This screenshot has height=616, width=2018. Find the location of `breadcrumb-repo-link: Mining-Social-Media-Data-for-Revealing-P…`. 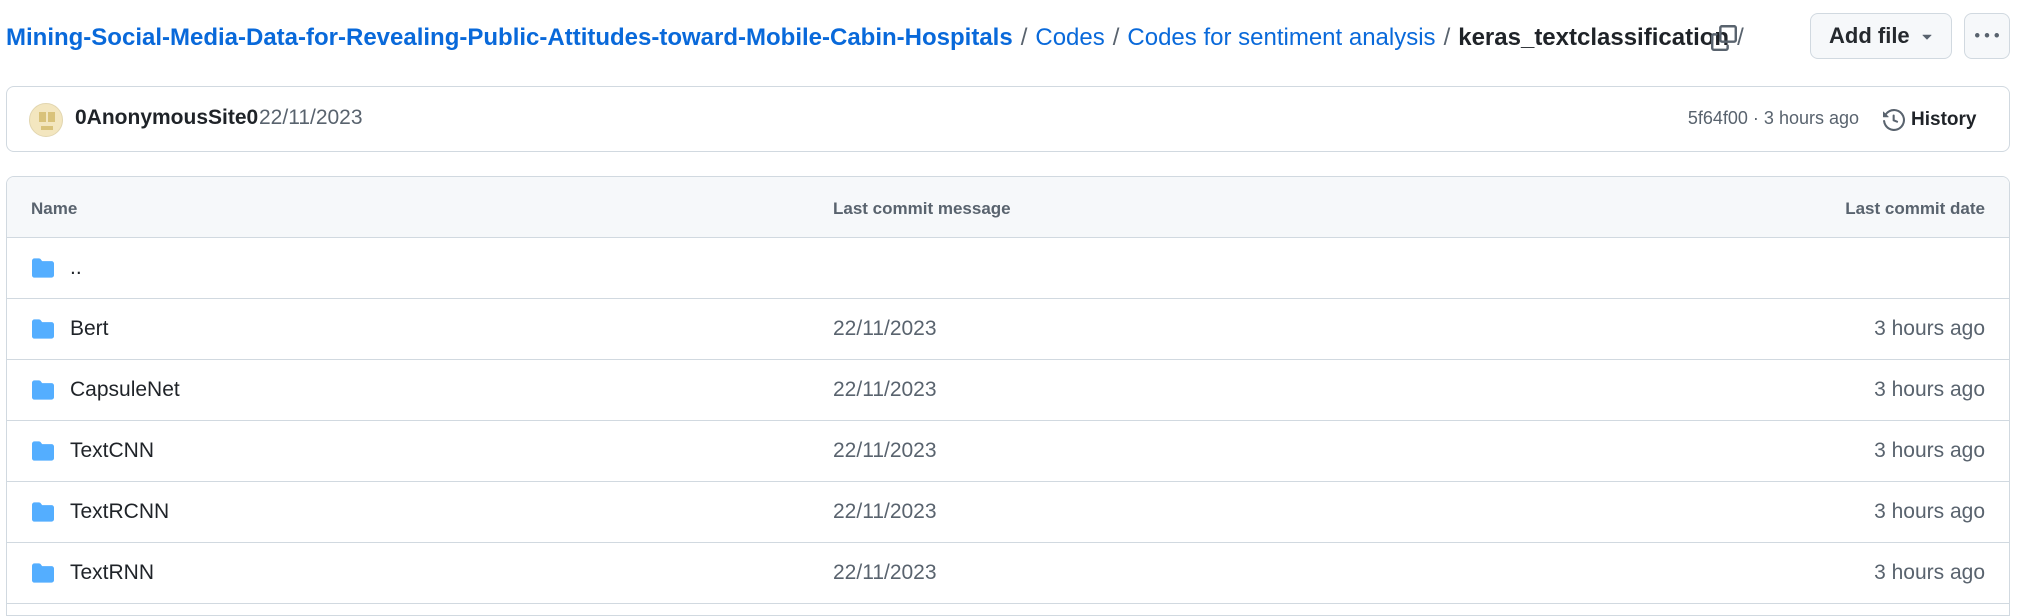

breadcrumb-repo-link: Mining-Social-Media-Data-for-Revealing-P… is located at coordinates (509, 37).